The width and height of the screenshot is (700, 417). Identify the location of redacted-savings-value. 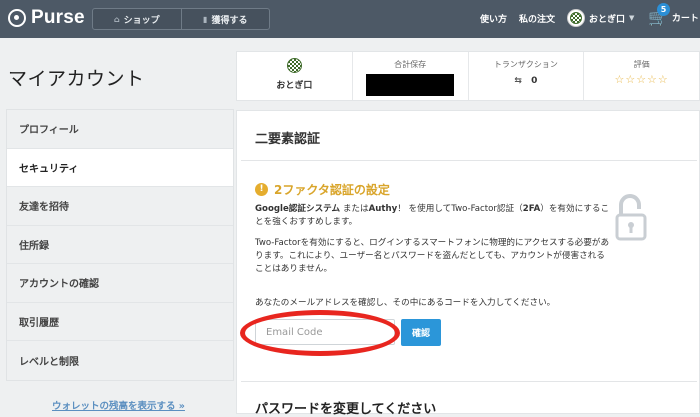
(410, 85).